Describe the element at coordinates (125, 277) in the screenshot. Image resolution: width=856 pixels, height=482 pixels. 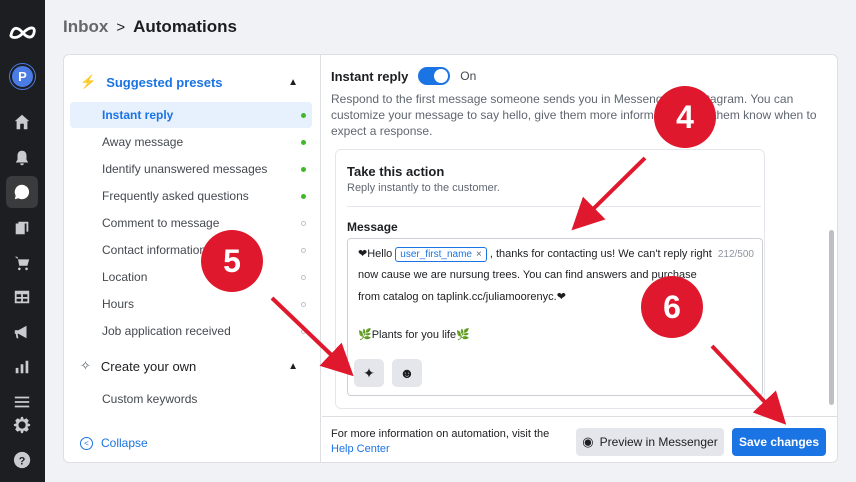
I see `sidebar-item-label: Location` at that location.